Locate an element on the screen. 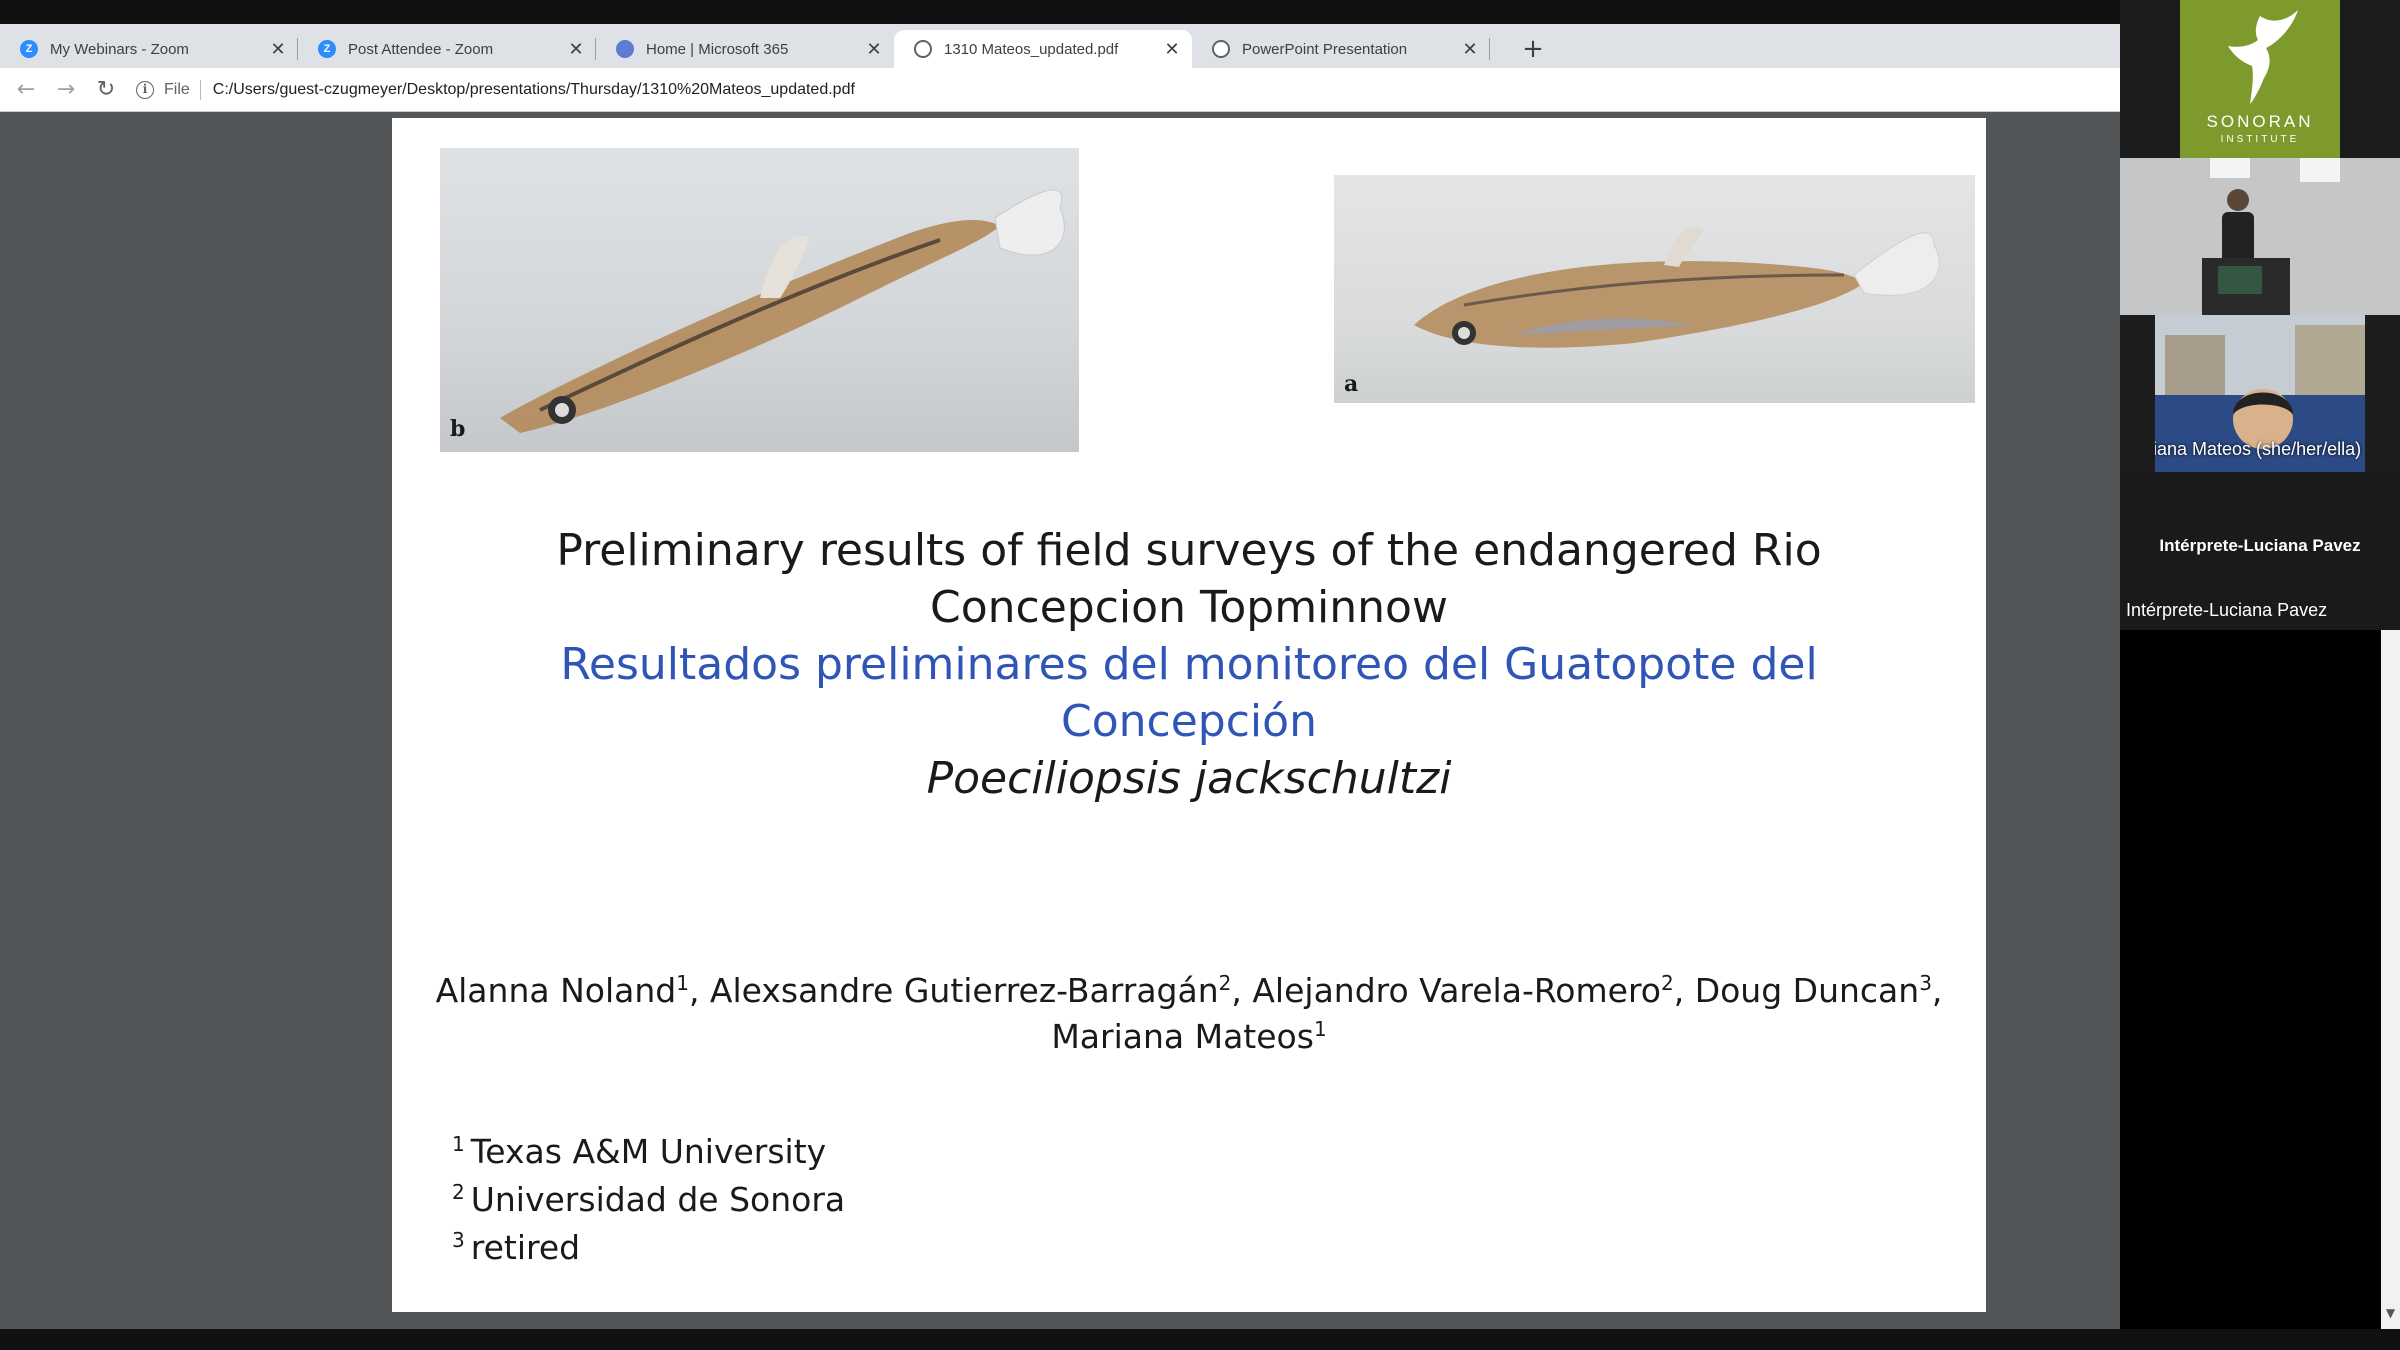 This screenshot has width=2400, height=1350. reload-button: ↻ is located at coordinates (106, 90).